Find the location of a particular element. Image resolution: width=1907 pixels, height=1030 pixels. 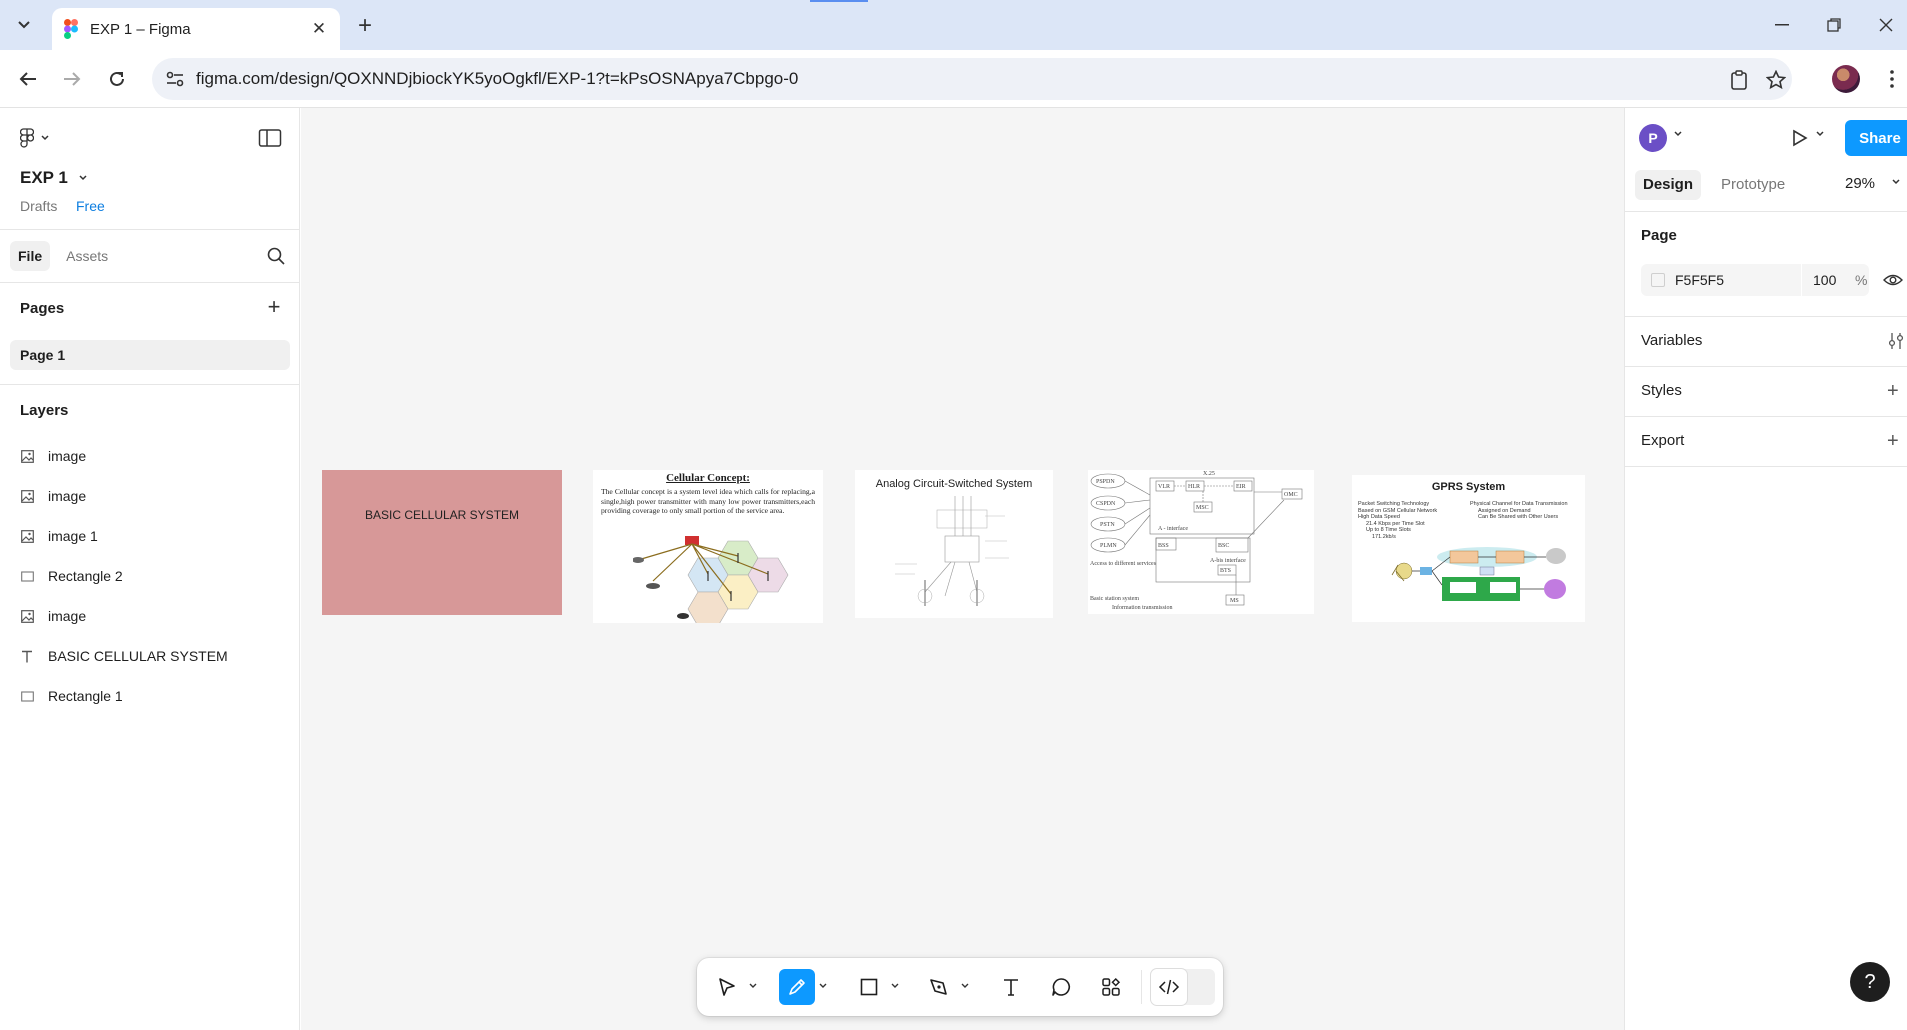

help-button: ? is located at coordinates (1870, 982).